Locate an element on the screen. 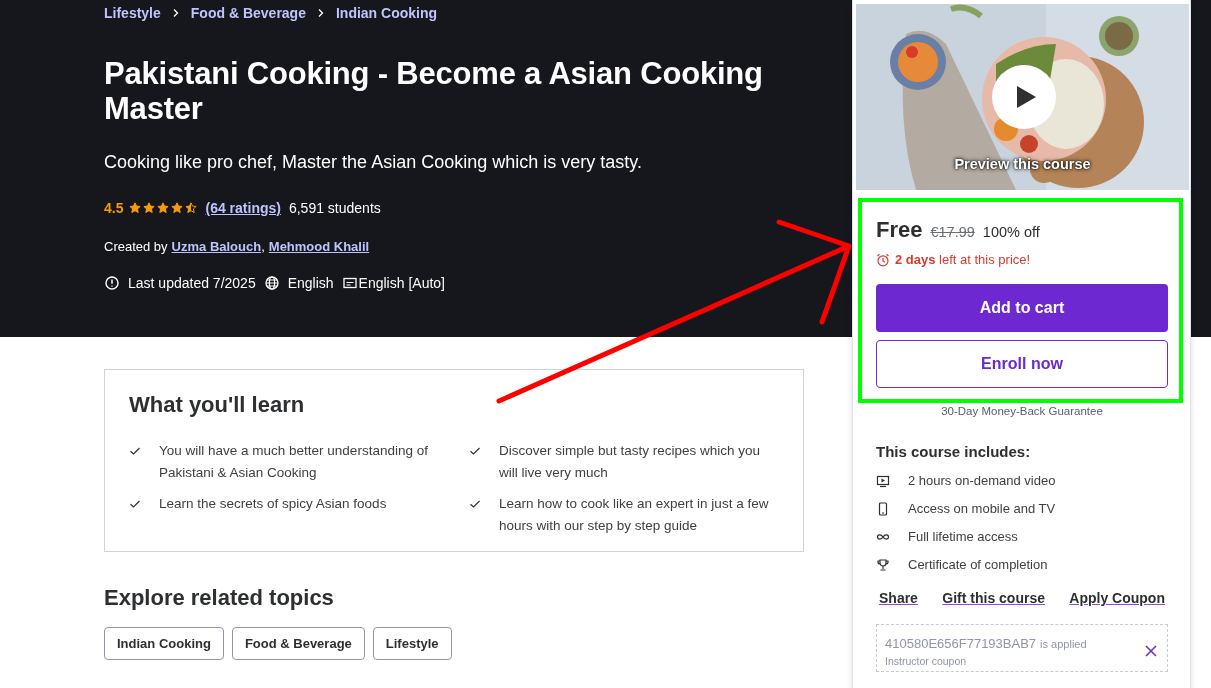 This screenshot has height=688, width=1211. section-heading: What you'll learn is located at coordinates (217, 405).